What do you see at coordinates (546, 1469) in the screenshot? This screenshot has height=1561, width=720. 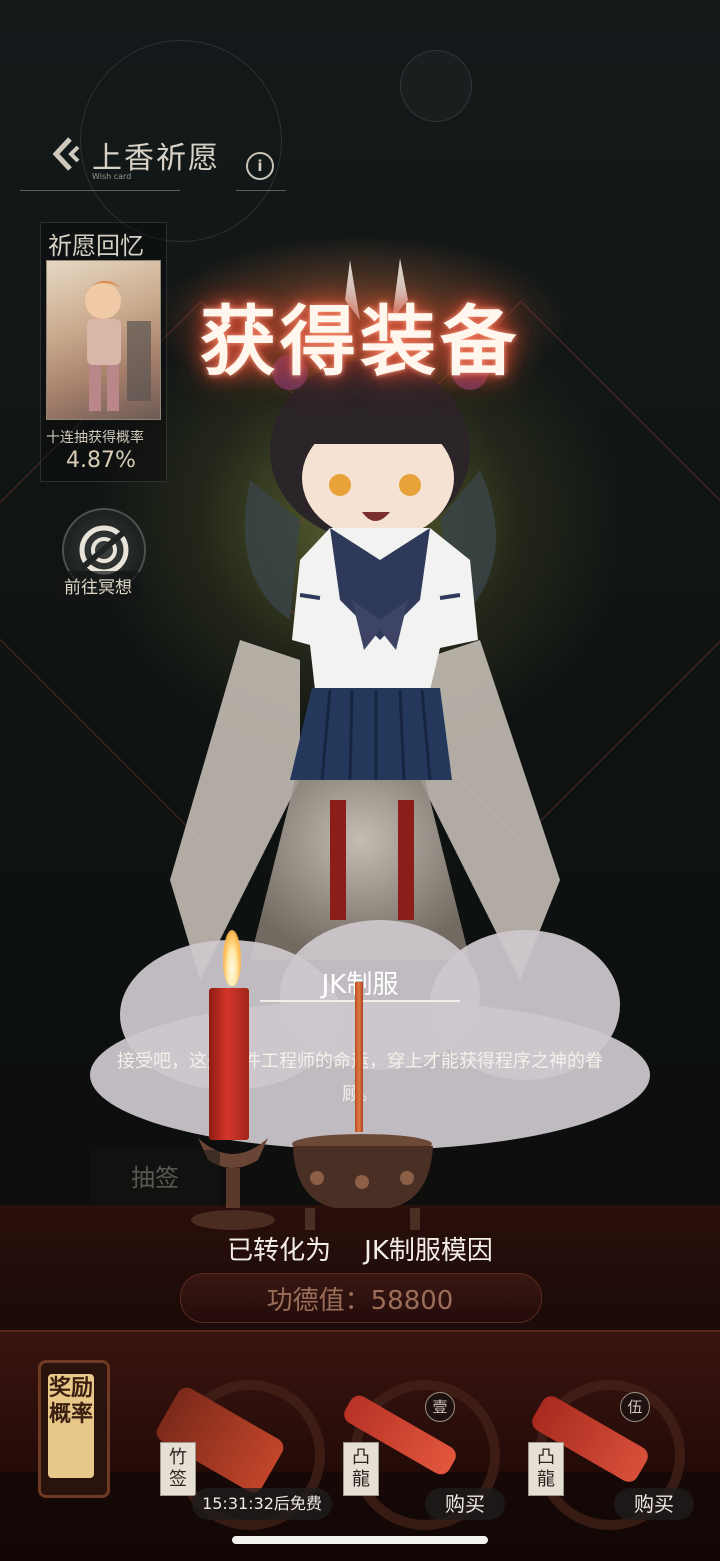 I see `slot-five-tag: 凸龍` at bounding box center [546, 1469].